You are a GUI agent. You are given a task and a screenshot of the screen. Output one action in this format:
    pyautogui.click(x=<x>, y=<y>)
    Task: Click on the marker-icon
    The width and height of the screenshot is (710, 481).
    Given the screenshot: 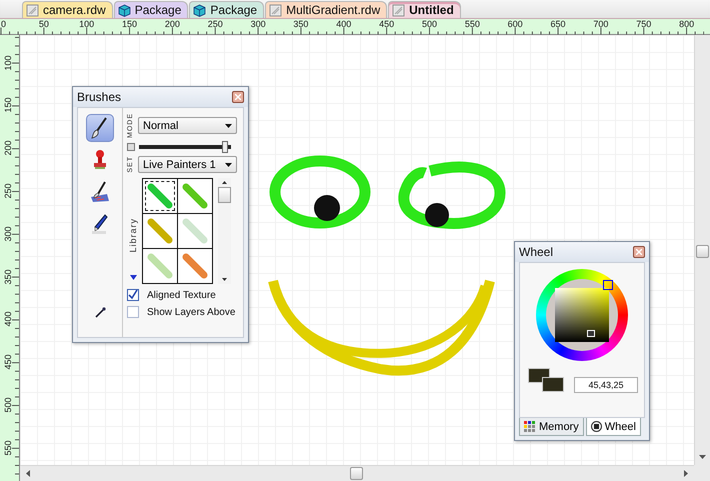 What is the action you would take?
    pyautogui.click(x=100, y=224)
    